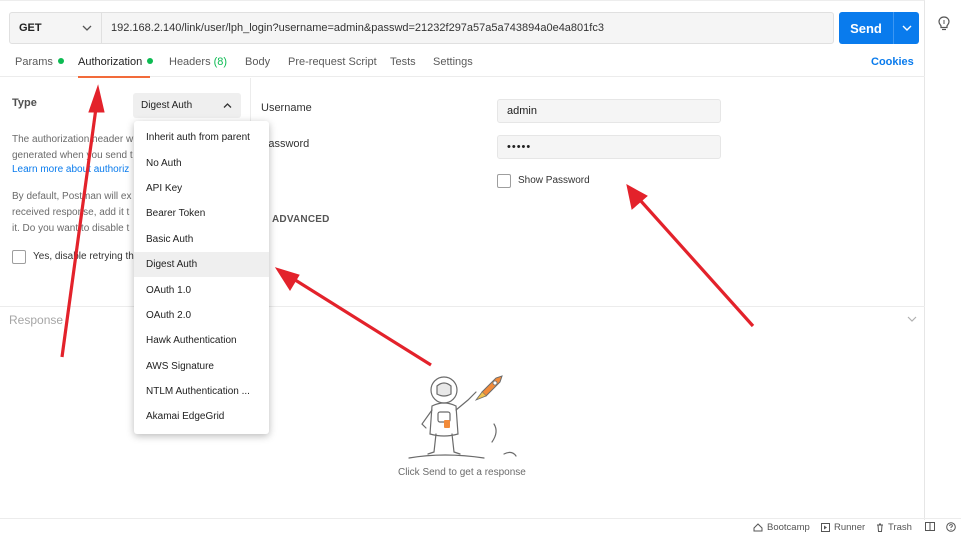 This screenshot has height=534, width=961. I want to click on chevron-up-icon, so click(227, 105).